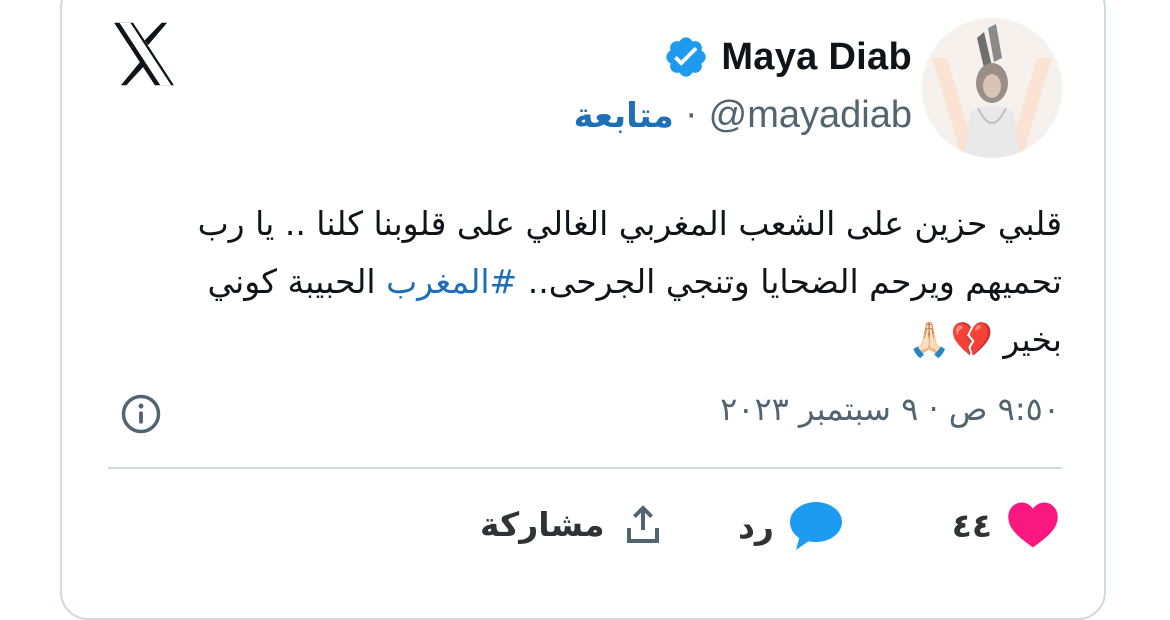 This screenshot has height=620, width=1170. I want to click on reply-button: رد, so click(791, 526).